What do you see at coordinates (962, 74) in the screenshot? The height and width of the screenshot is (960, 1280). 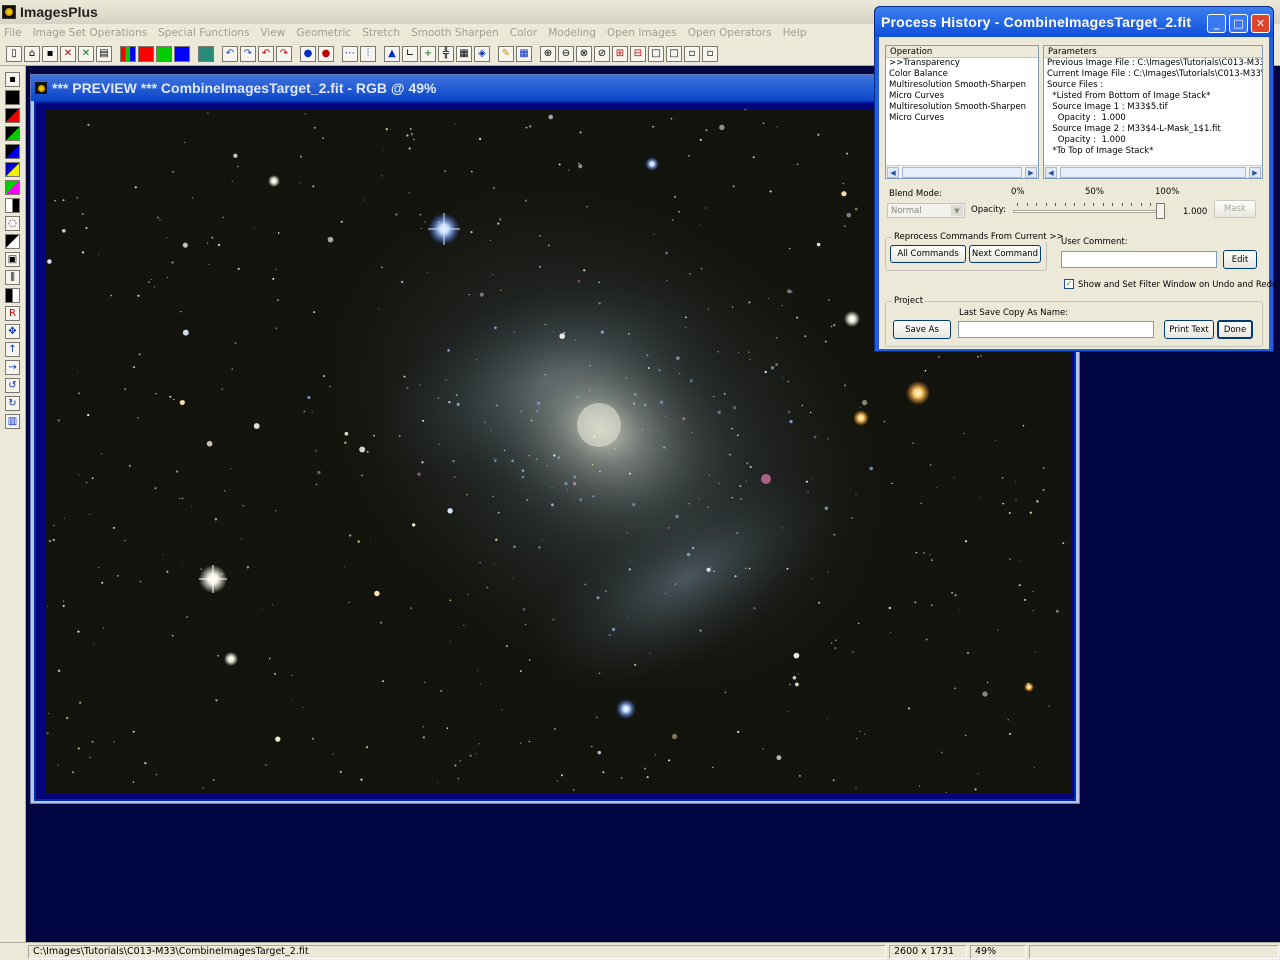 I see `list-item: Color Balance` at bounding box center [962, 74].